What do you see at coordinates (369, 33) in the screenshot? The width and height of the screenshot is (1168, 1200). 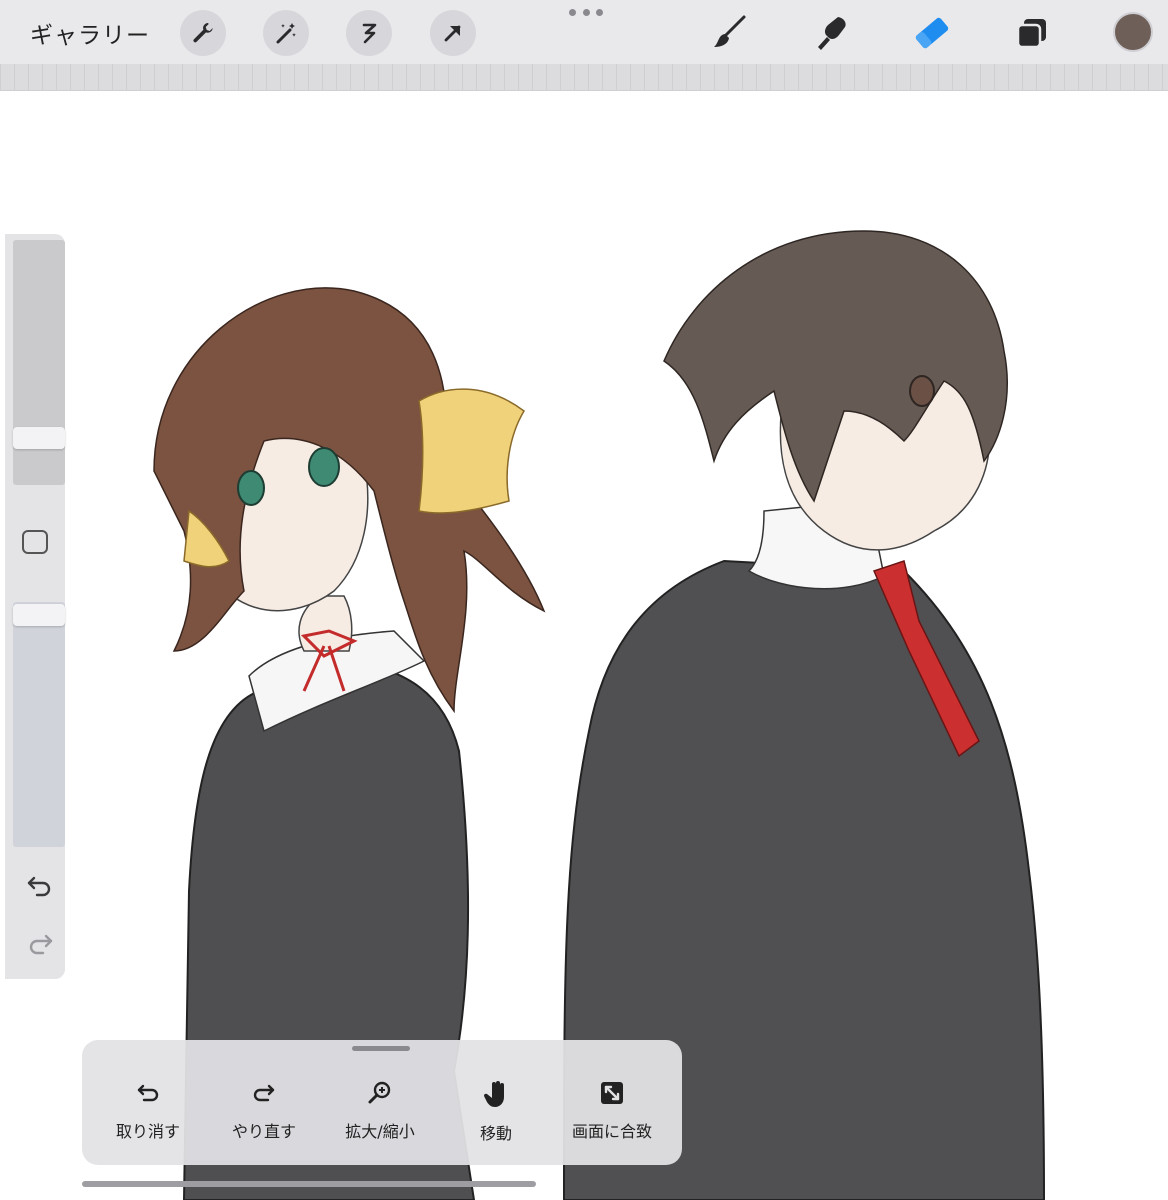 I see `selection-icon` at bounding box center [369, 33].